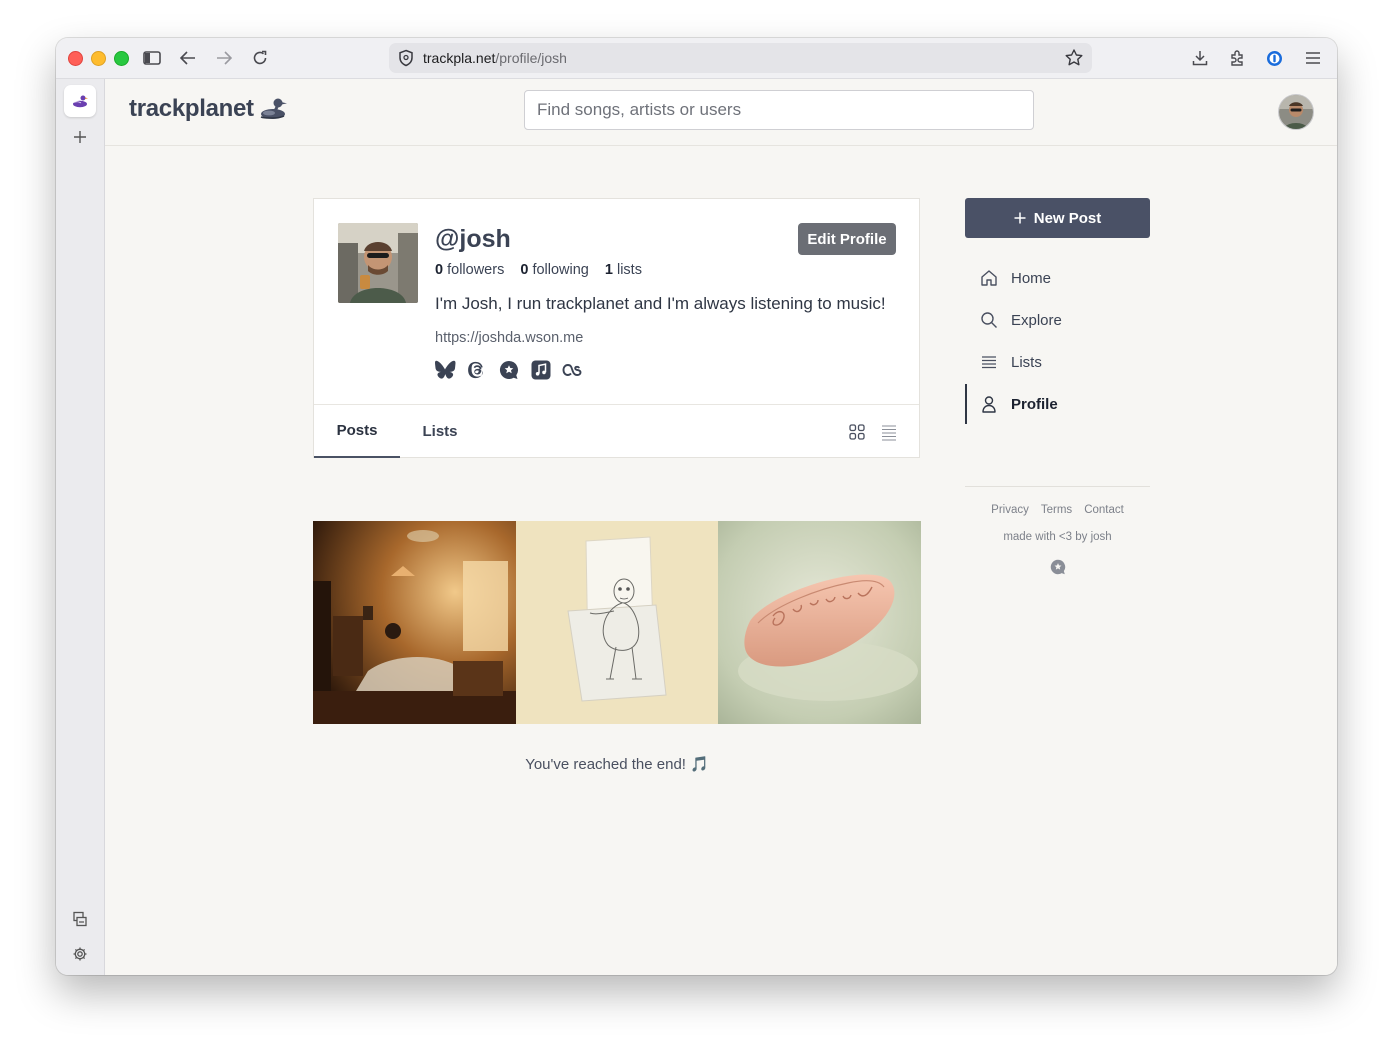  Describe the element at coordinates (1020, 218) in the screenshot. I see `plus-icon` at that location.